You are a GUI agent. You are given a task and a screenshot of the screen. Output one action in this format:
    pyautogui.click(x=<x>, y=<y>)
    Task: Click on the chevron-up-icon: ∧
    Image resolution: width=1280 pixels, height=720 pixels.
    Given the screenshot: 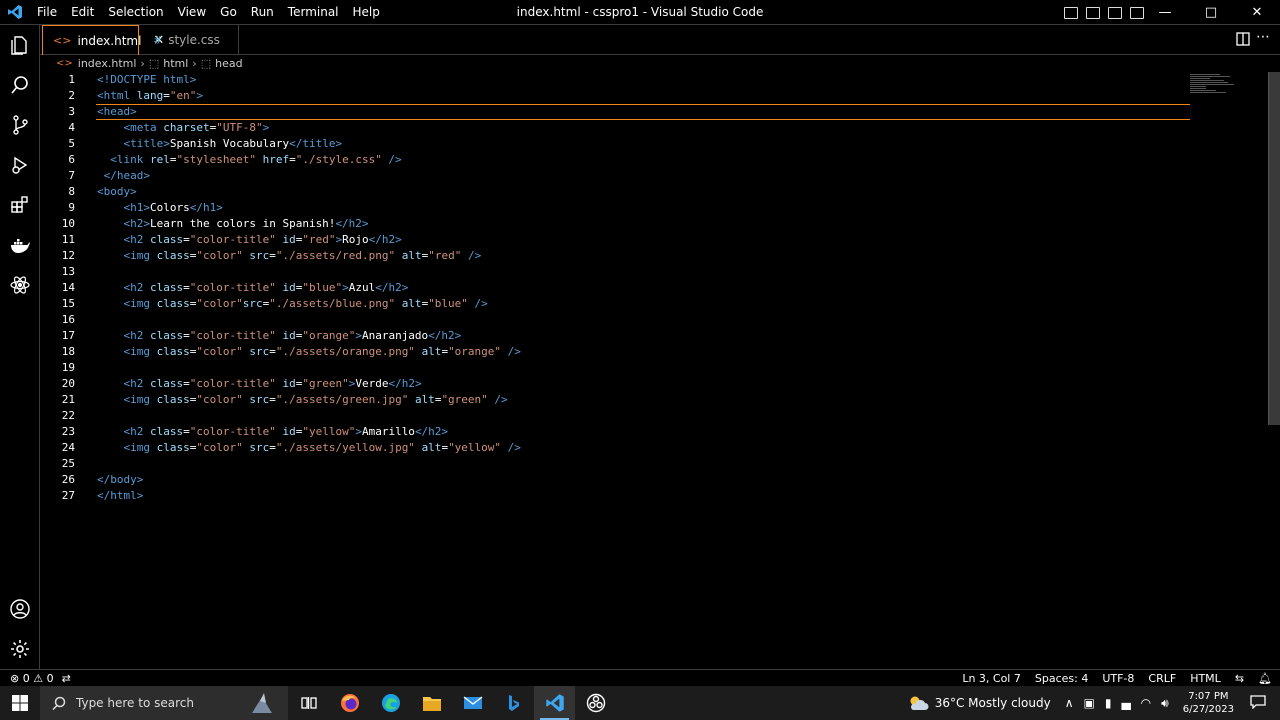 What is the action you would take?
    pyautogui.click(x=1069, y=703)
    